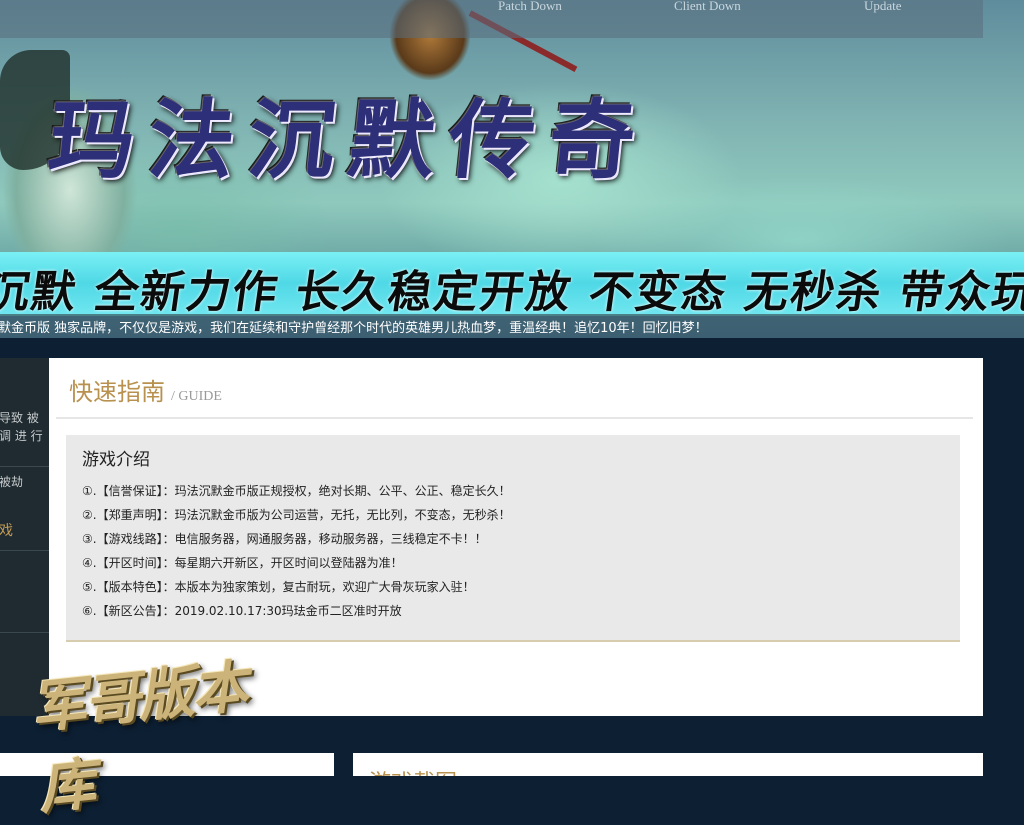  I want to click on slogan-band: 沉默 全新力作 长久稳定开放 不变态 无秒杀 带众玩家天宇, so click(512, 283).